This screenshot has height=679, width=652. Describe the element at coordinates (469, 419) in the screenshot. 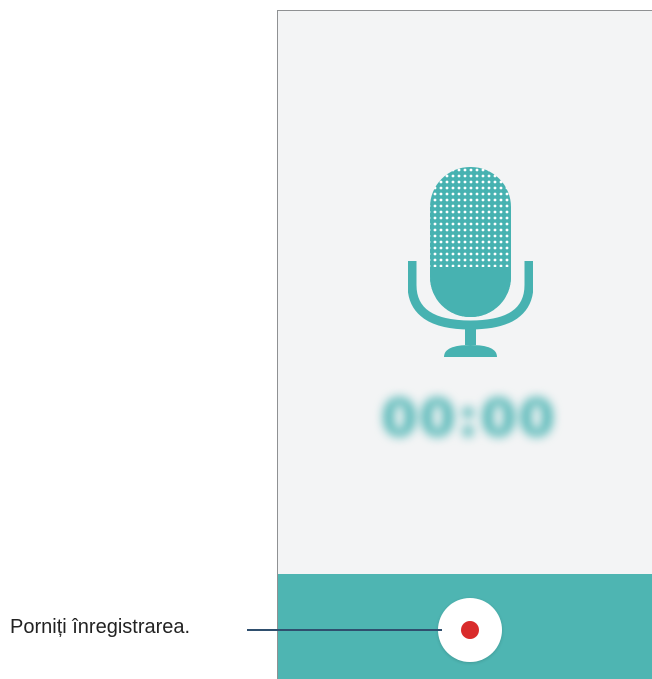

I see `recording-timer: 00:00` at that location.